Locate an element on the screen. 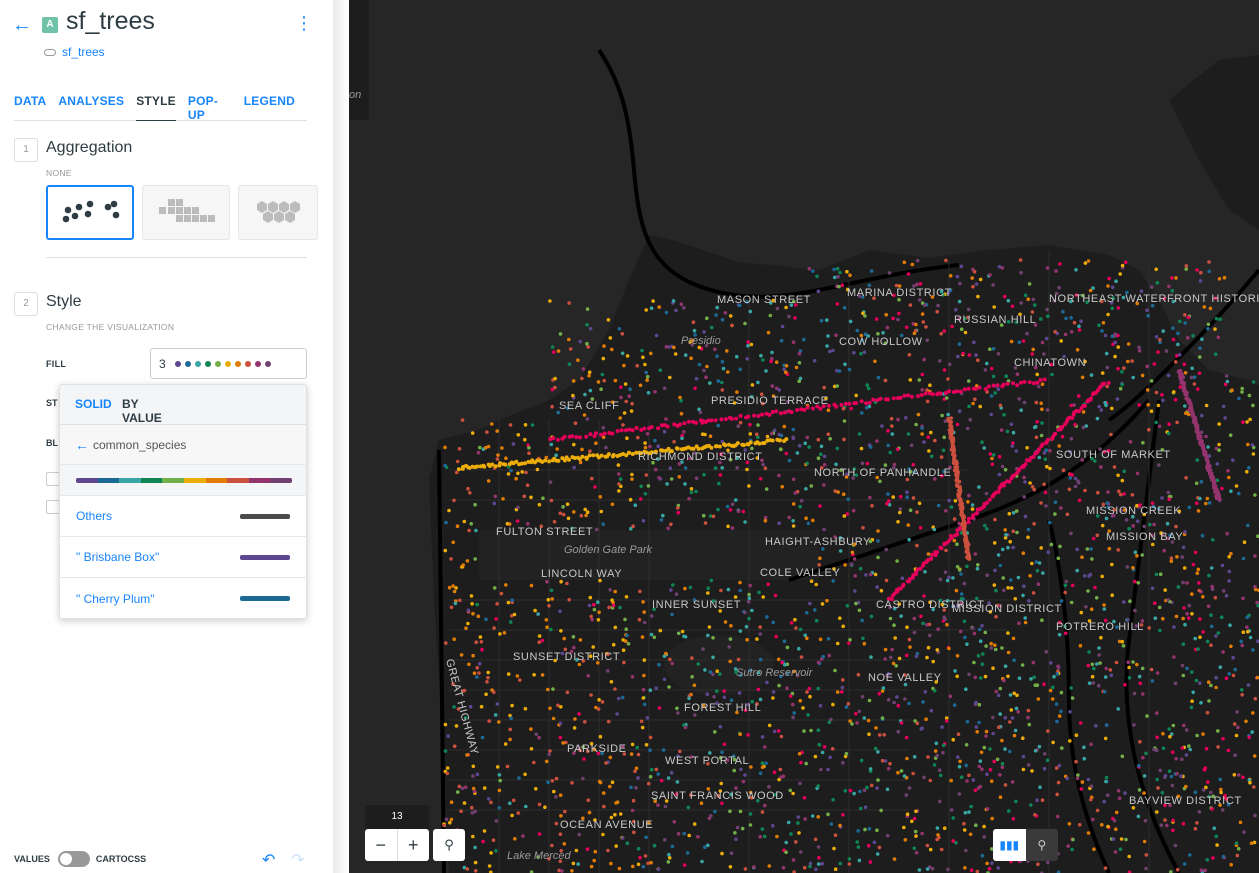  tab-solid: SOLID is located at coordinates (93, 404).